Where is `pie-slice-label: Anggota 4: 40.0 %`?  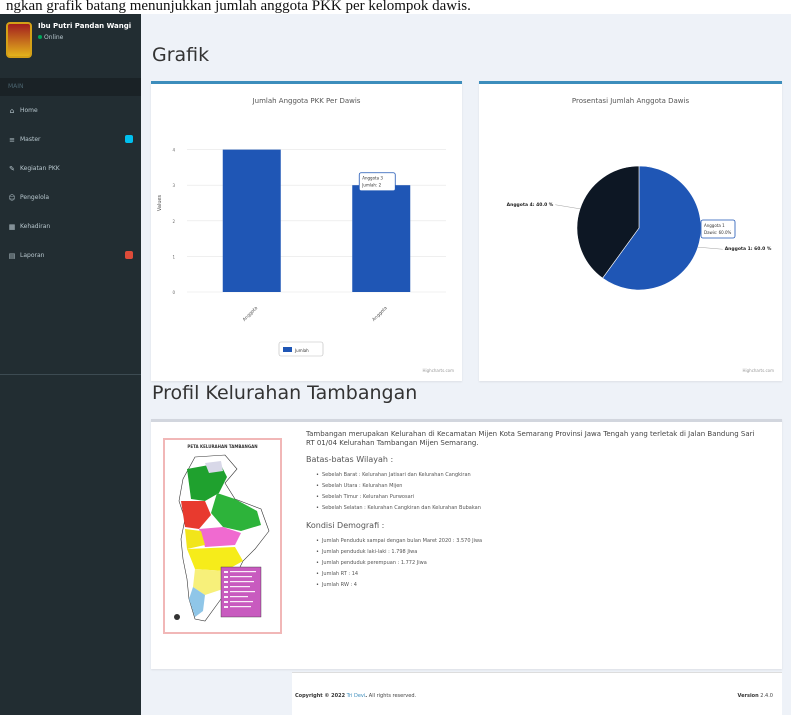 pie-slice-label: Anggota 4: 40.0 % is located at coordinates (530, 205).